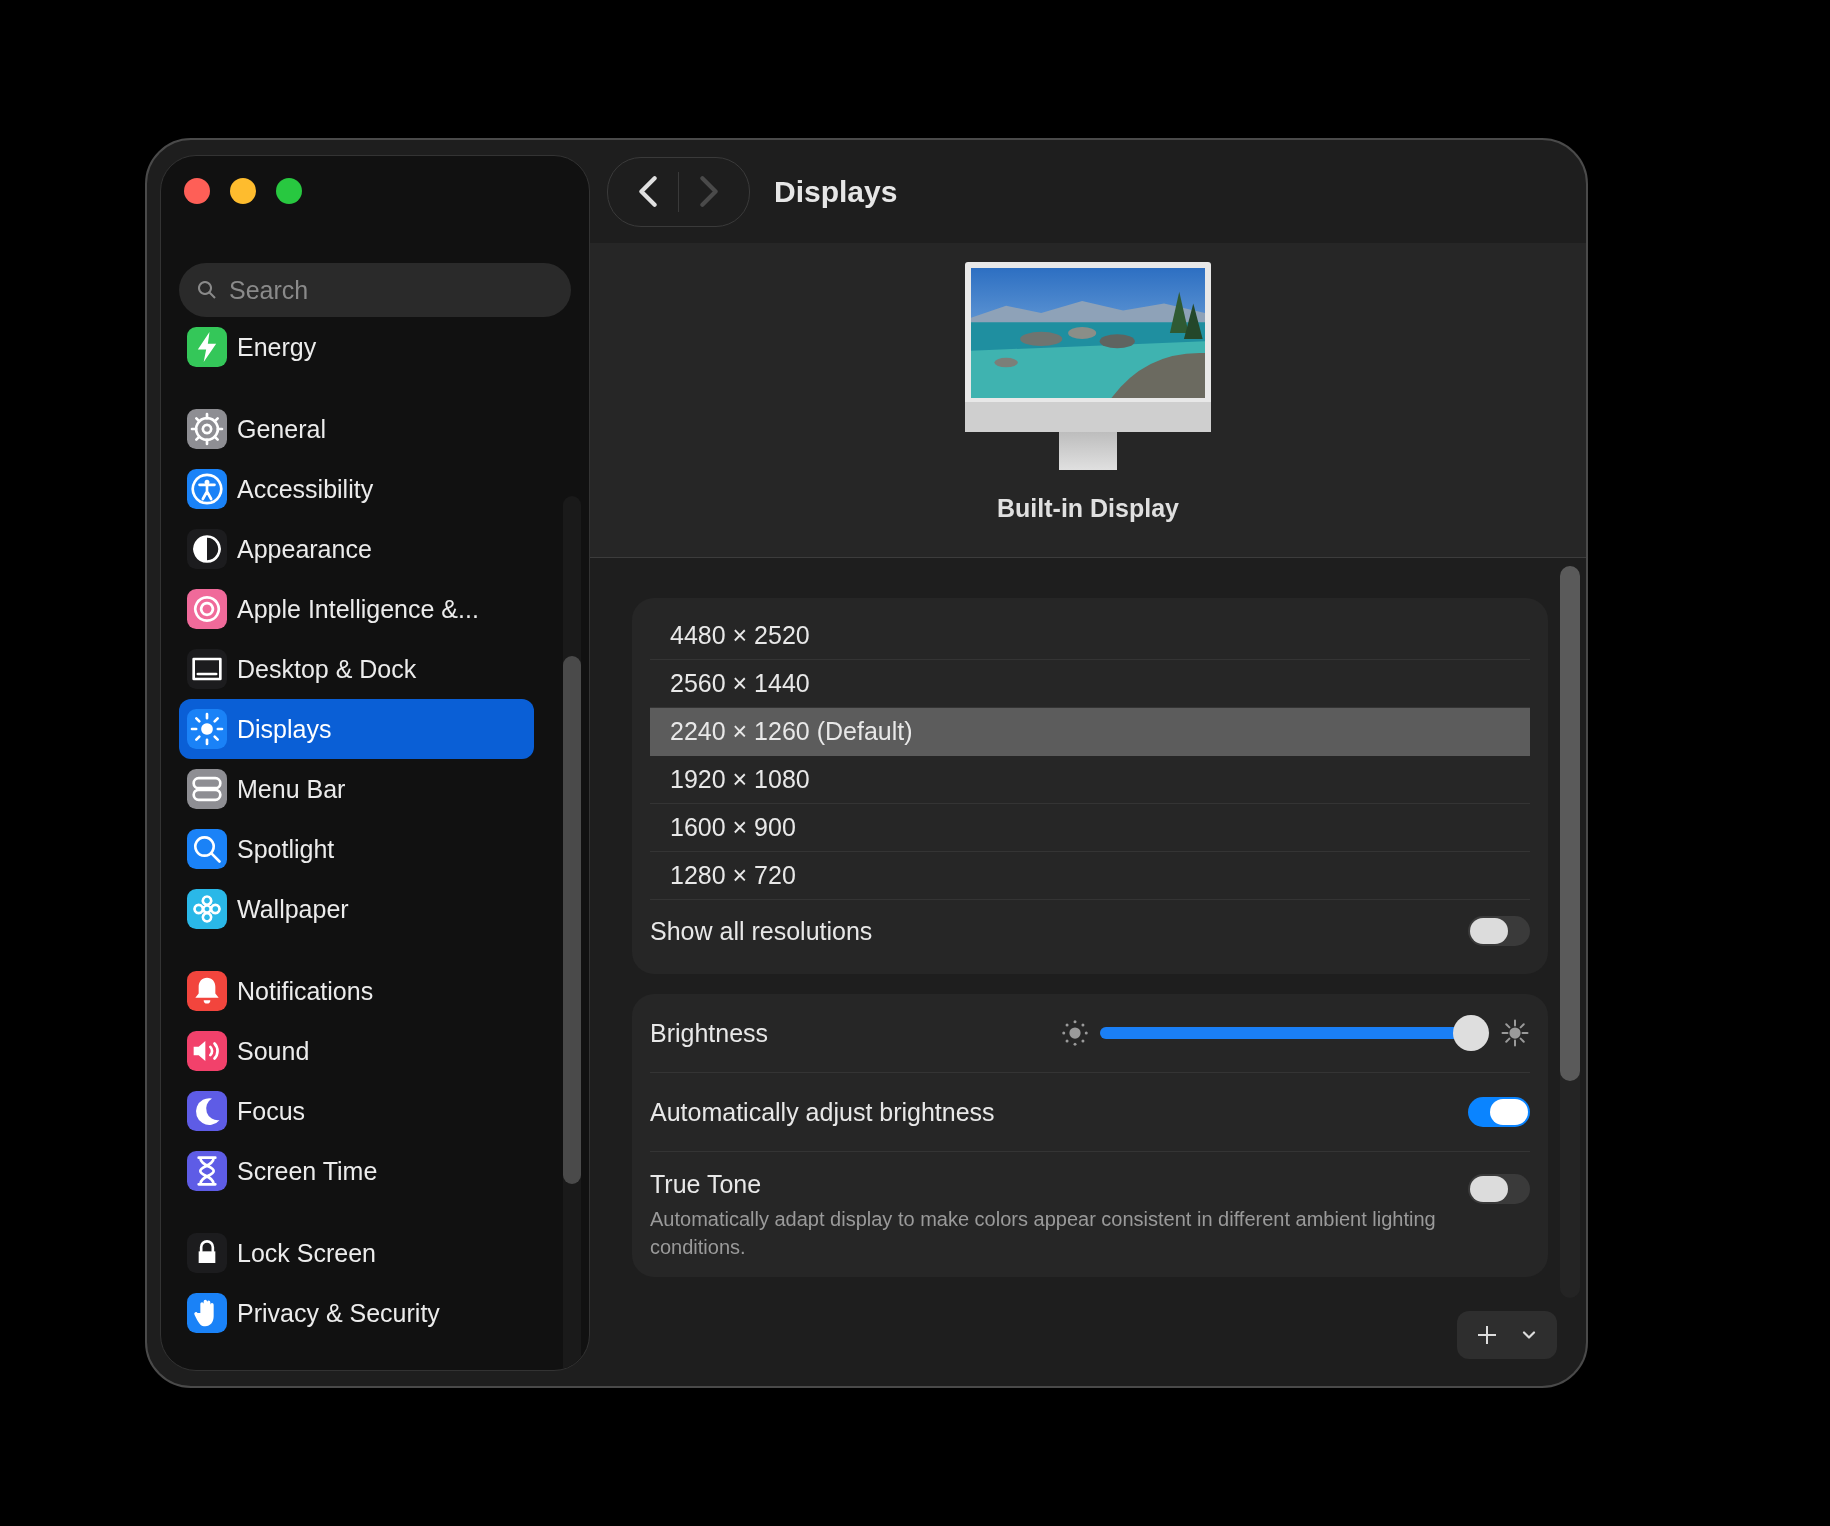 This screenshot has width=1830, height=1526. I want to click on resolution-option: 2240 × 1260 (Default), so click(1090, 732).